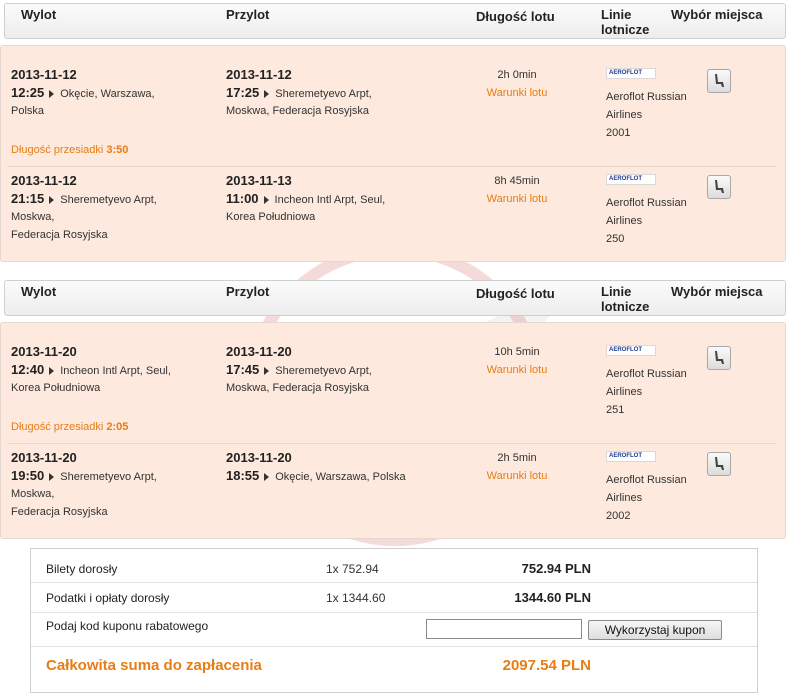  Describe the element at coordinates (618, 516) in the screenshot. I see `flight-number: 2002` at that location.